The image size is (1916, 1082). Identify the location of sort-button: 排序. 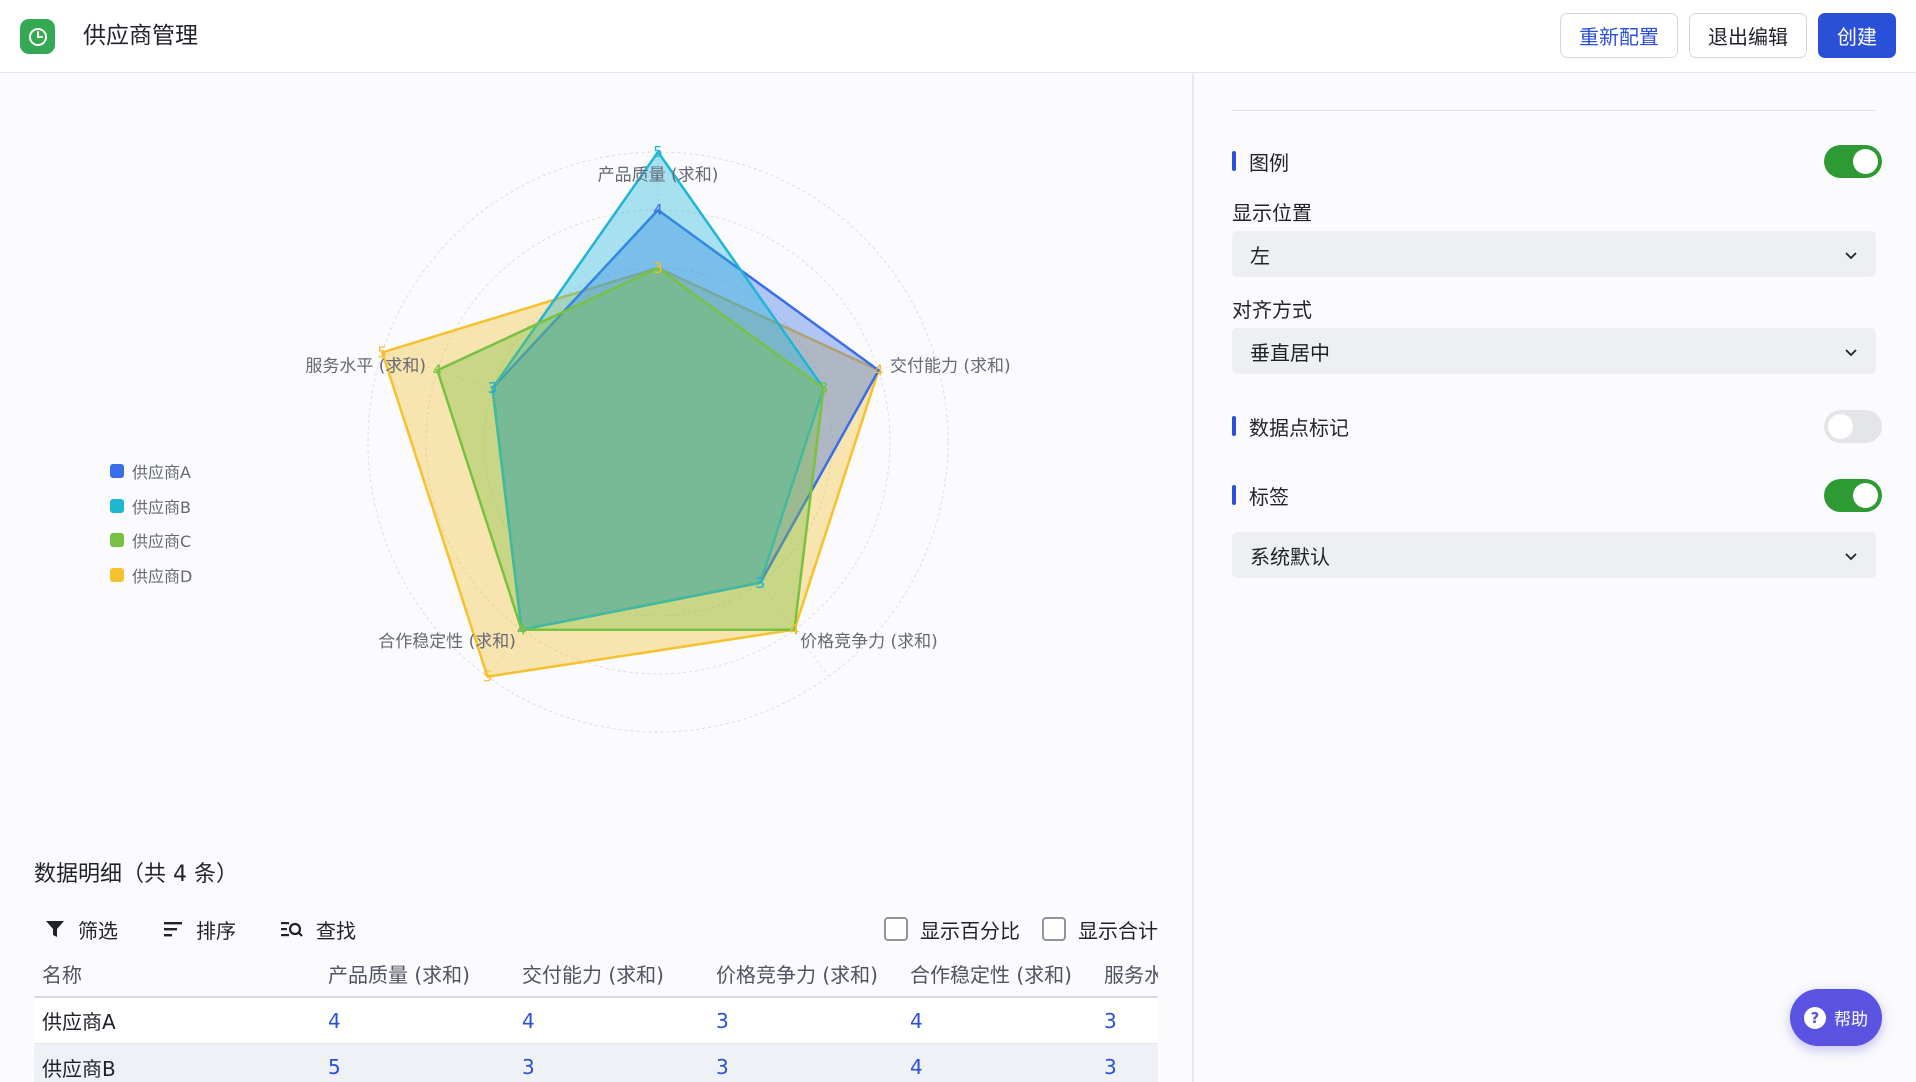
(199, 929).